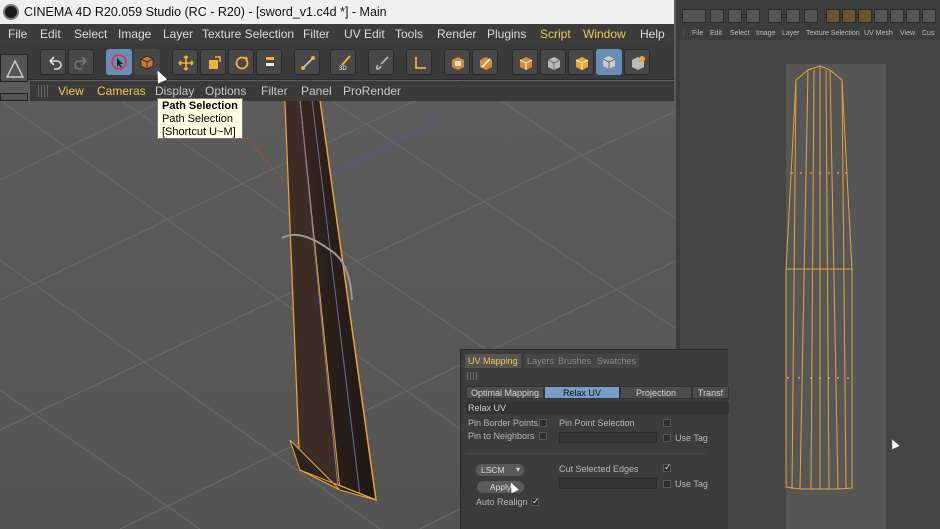 This screenshot has height=529, width=940. What do you see at coordinates (541, 361) in the screenshot?
I see `tab-layers: Layers` at bounding box center [541, 361].